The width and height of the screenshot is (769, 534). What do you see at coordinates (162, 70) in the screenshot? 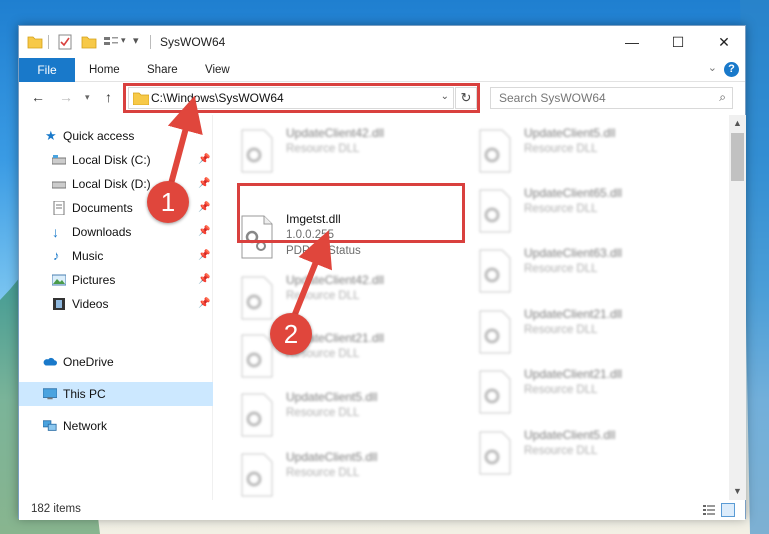
I see `tab-share: Share` at bounding box center [162, 70].